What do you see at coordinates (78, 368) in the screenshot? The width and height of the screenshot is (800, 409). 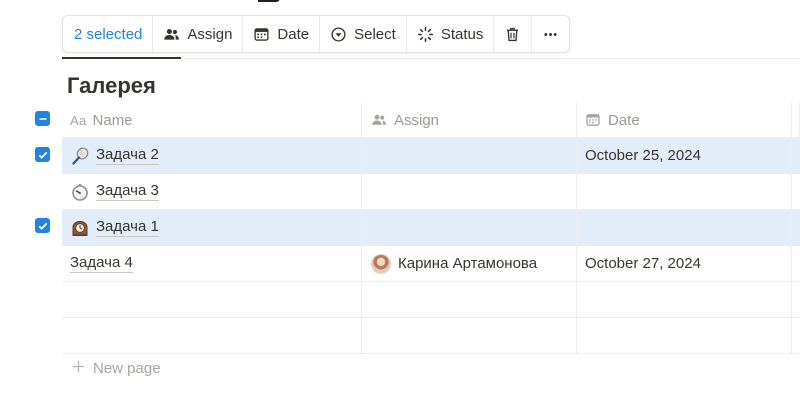 I see `plus-icon` at bounding box center [78, 368].